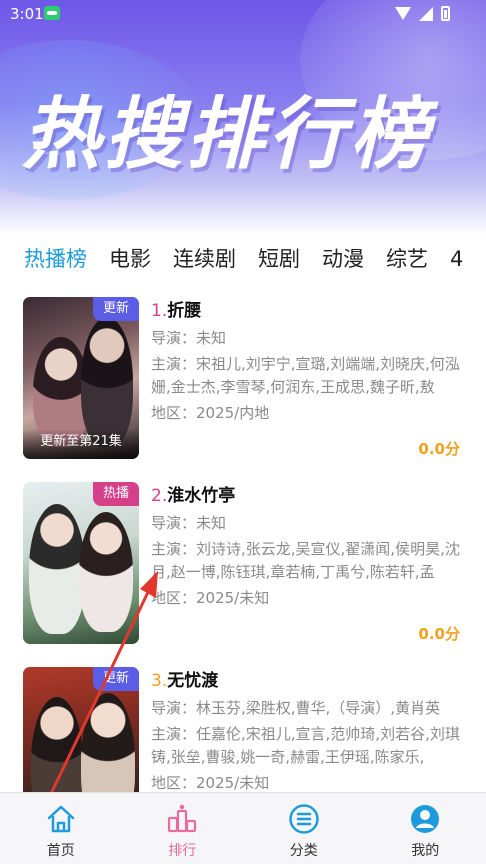  What do you see at coordinates (425, 851) in the screenshot?
I see `nav-profile-label: 我的` at bounding box center [425, 851].